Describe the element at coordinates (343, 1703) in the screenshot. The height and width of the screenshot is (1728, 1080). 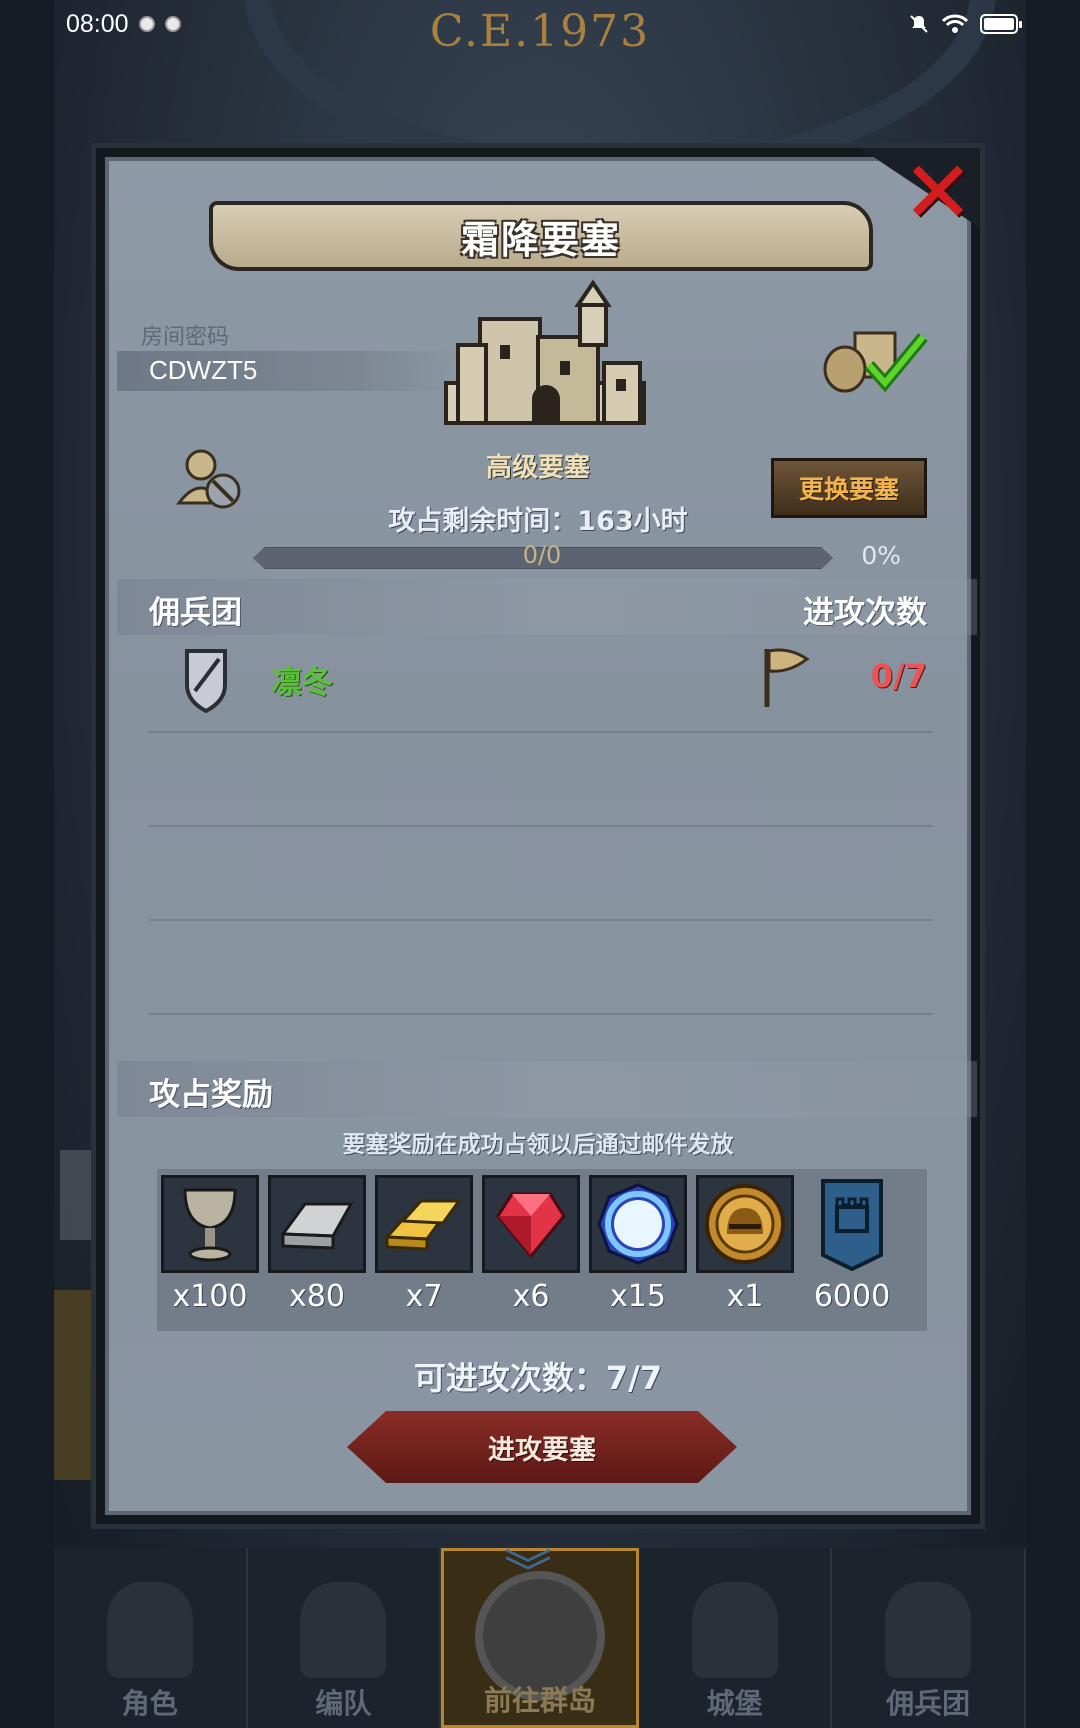
I see `nav-label: 编队` at that location.